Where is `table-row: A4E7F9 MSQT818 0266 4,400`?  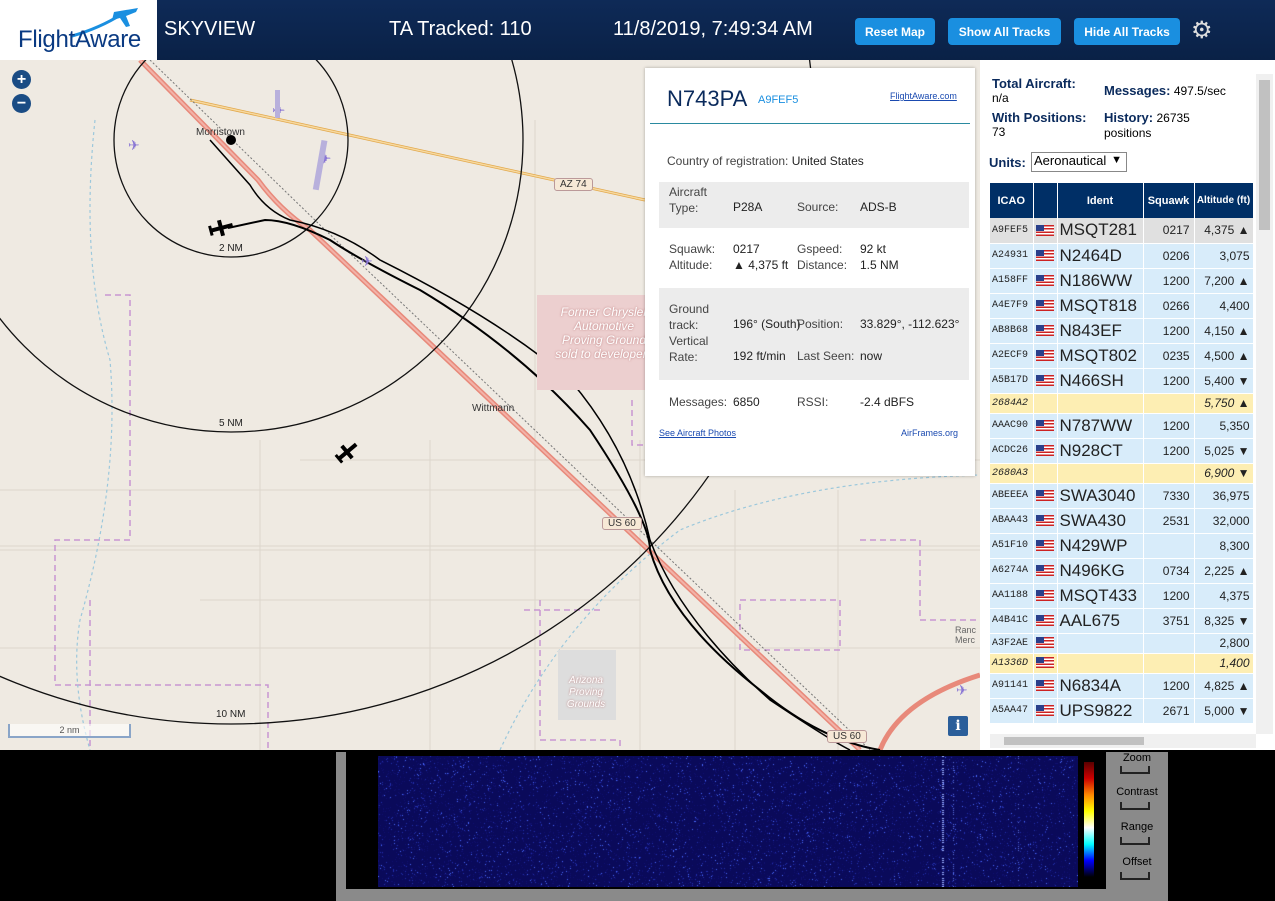
table-row: A4E7F9 MSQT818 0266 4,400 is located at coordinates (1122, 306).